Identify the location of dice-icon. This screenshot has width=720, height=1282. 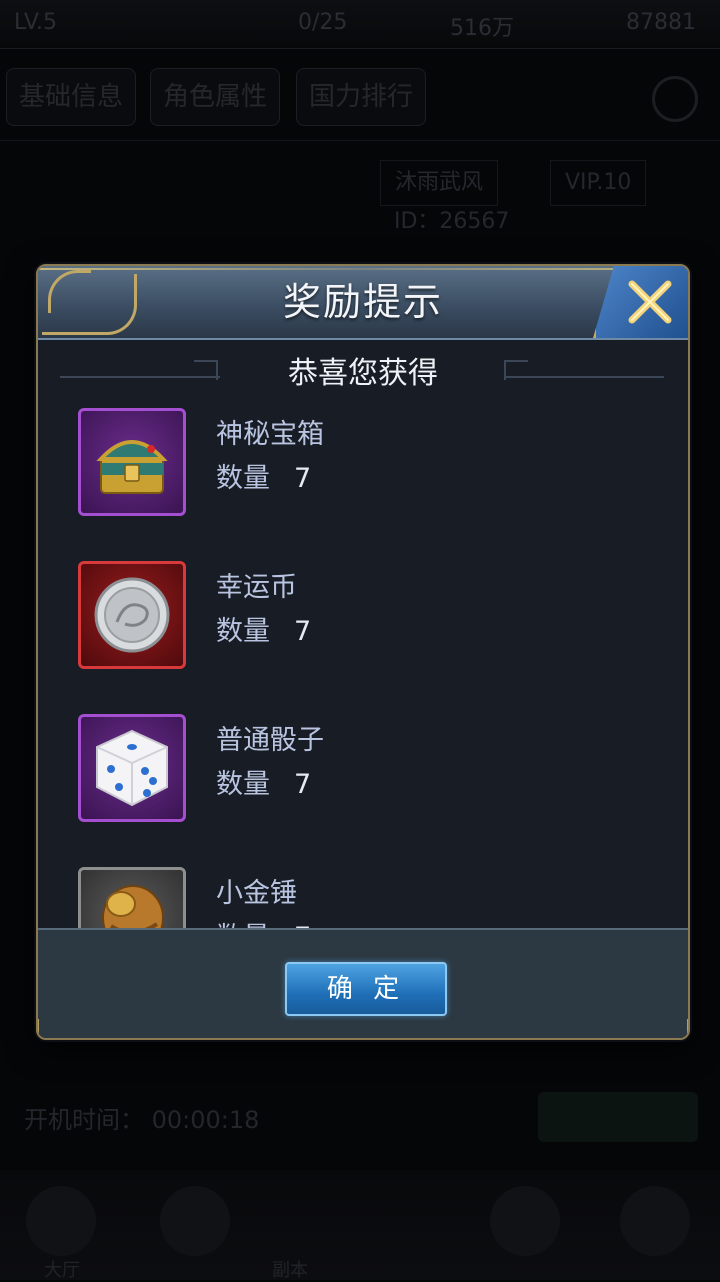
(132, 768).